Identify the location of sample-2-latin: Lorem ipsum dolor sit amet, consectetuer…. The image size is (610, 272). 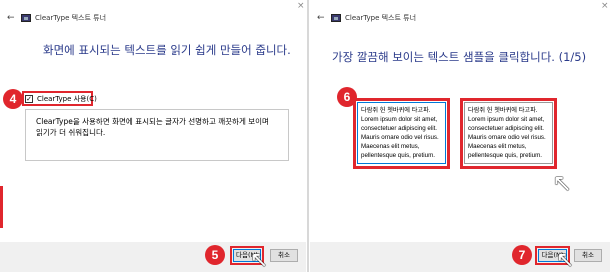
(507, 137).